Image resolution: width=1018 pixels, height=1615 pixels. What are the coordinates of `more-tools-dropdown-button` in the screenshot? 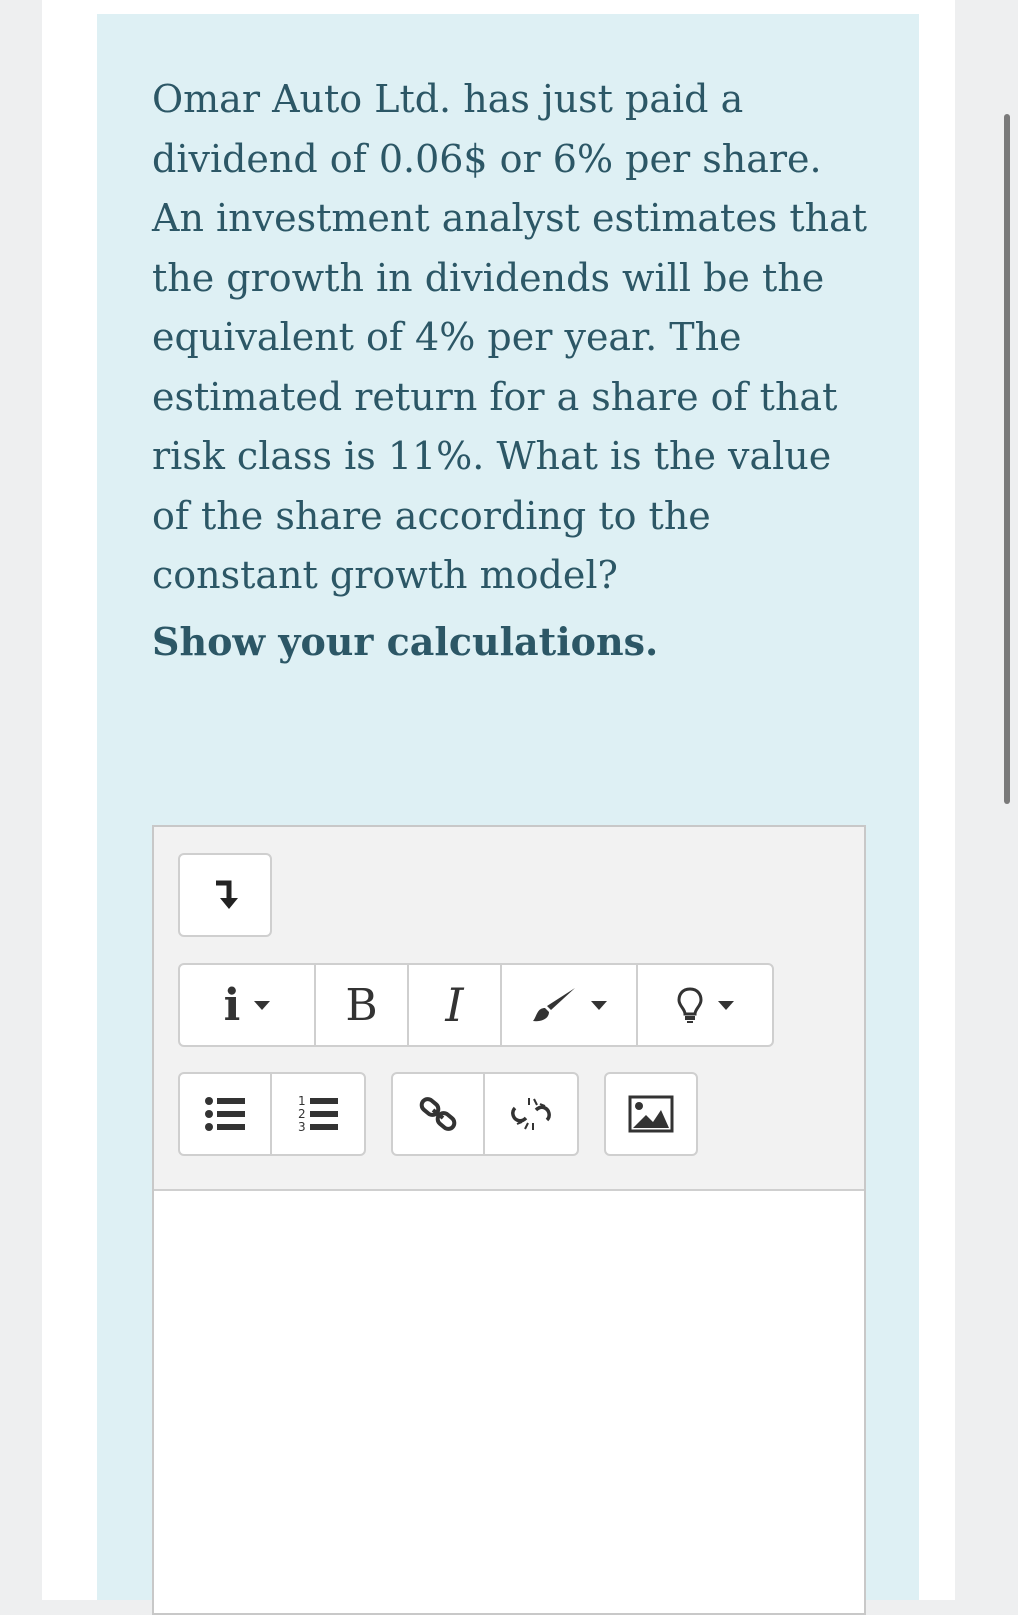 It's located at (705, 1005).